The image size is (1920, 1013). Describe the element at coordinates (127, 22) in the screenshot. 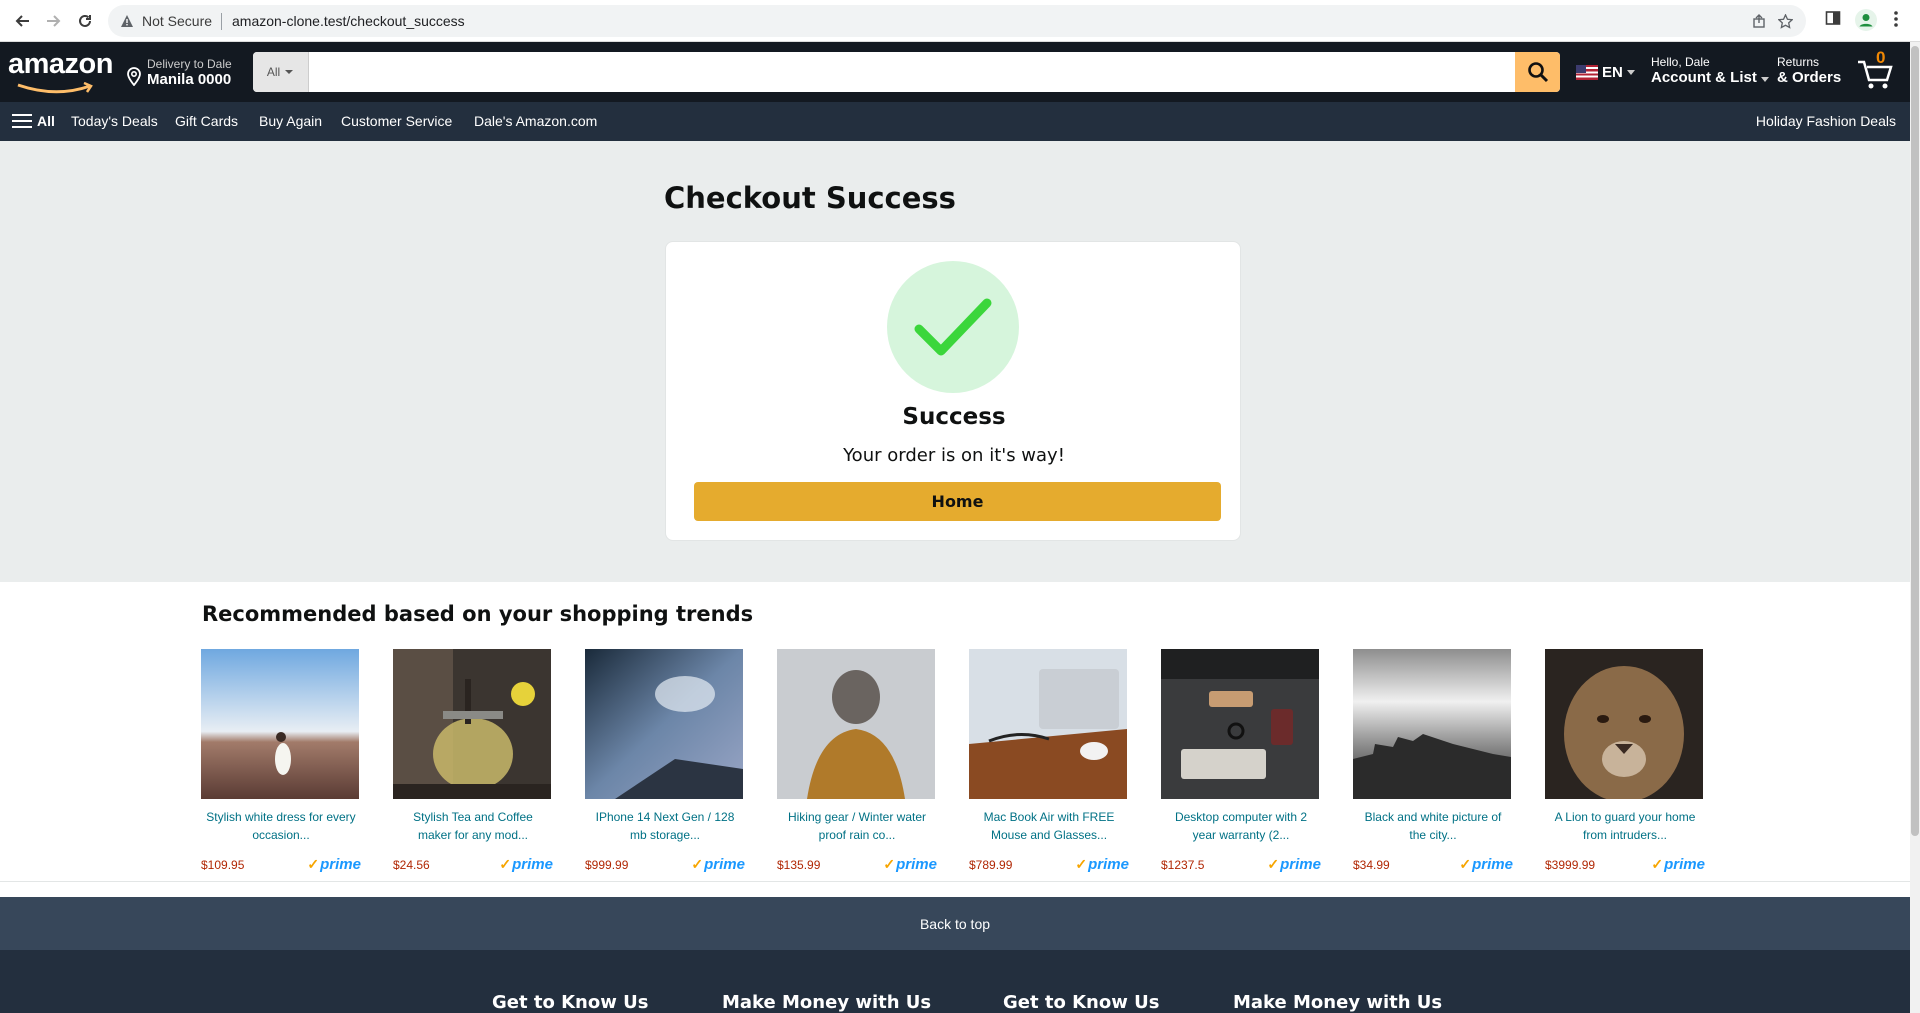

I see `warning-icon` at that location.